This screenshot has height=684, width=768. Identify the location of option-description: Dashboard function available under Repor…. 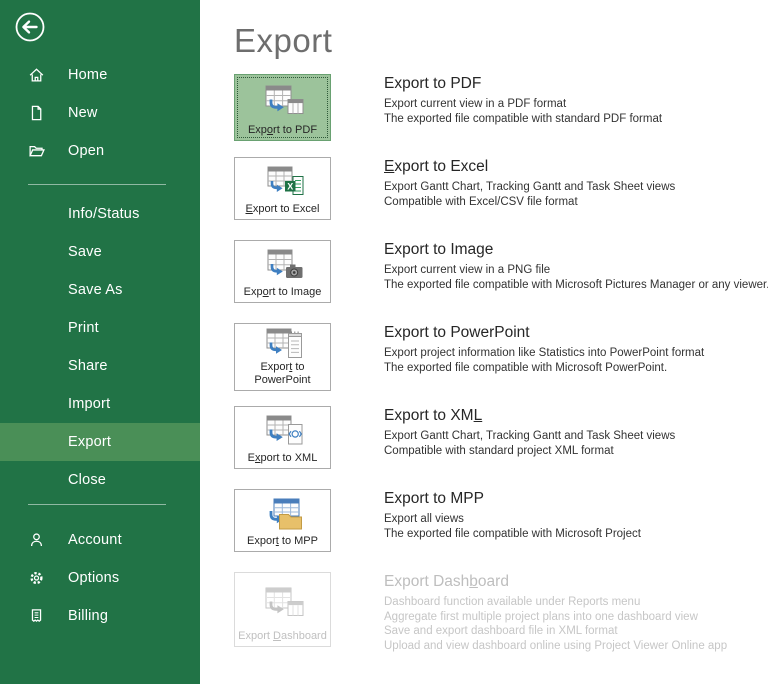
(512, 602).